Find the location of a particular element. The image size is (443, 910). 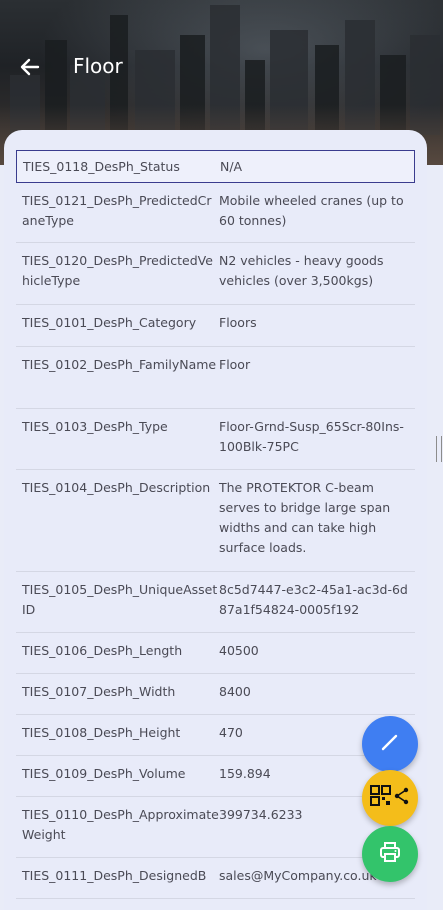

property-key: TIES_0104_DesPh_Description is located at coordinates (116, 487).